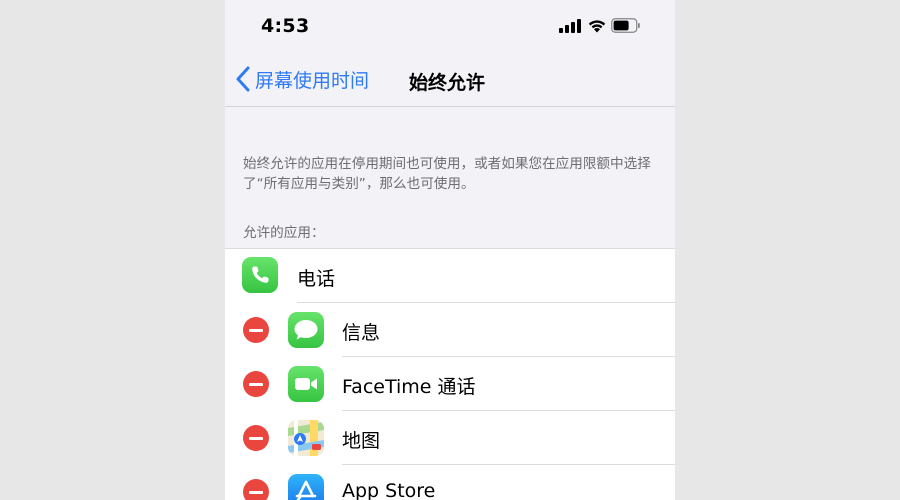 The height and width of the screenshot is (500, 900). I want to click on list-item-facetime: FaceTime 通话, so click(450, 384).